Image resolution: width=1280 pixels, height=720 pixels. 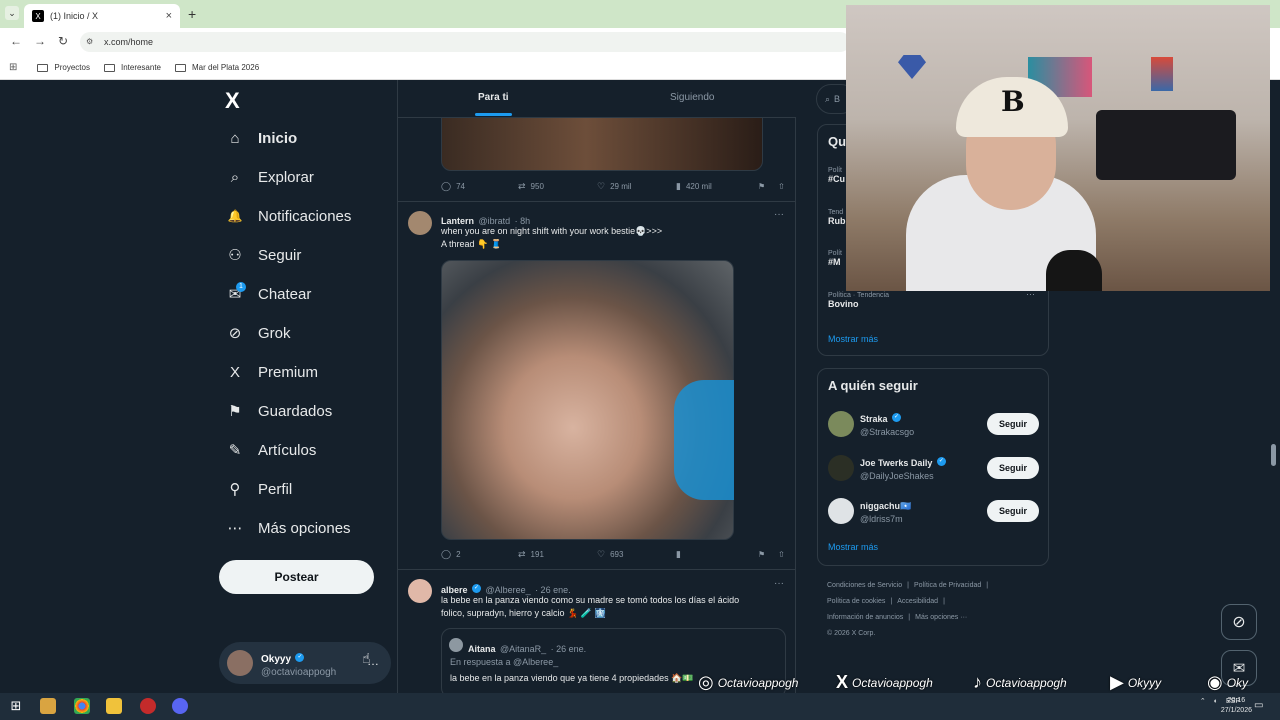 What do you see at coordinates (13, 67) in the screenshot?
I see `apps-grid-icon: ⊞` at bounding box center [13, 67].